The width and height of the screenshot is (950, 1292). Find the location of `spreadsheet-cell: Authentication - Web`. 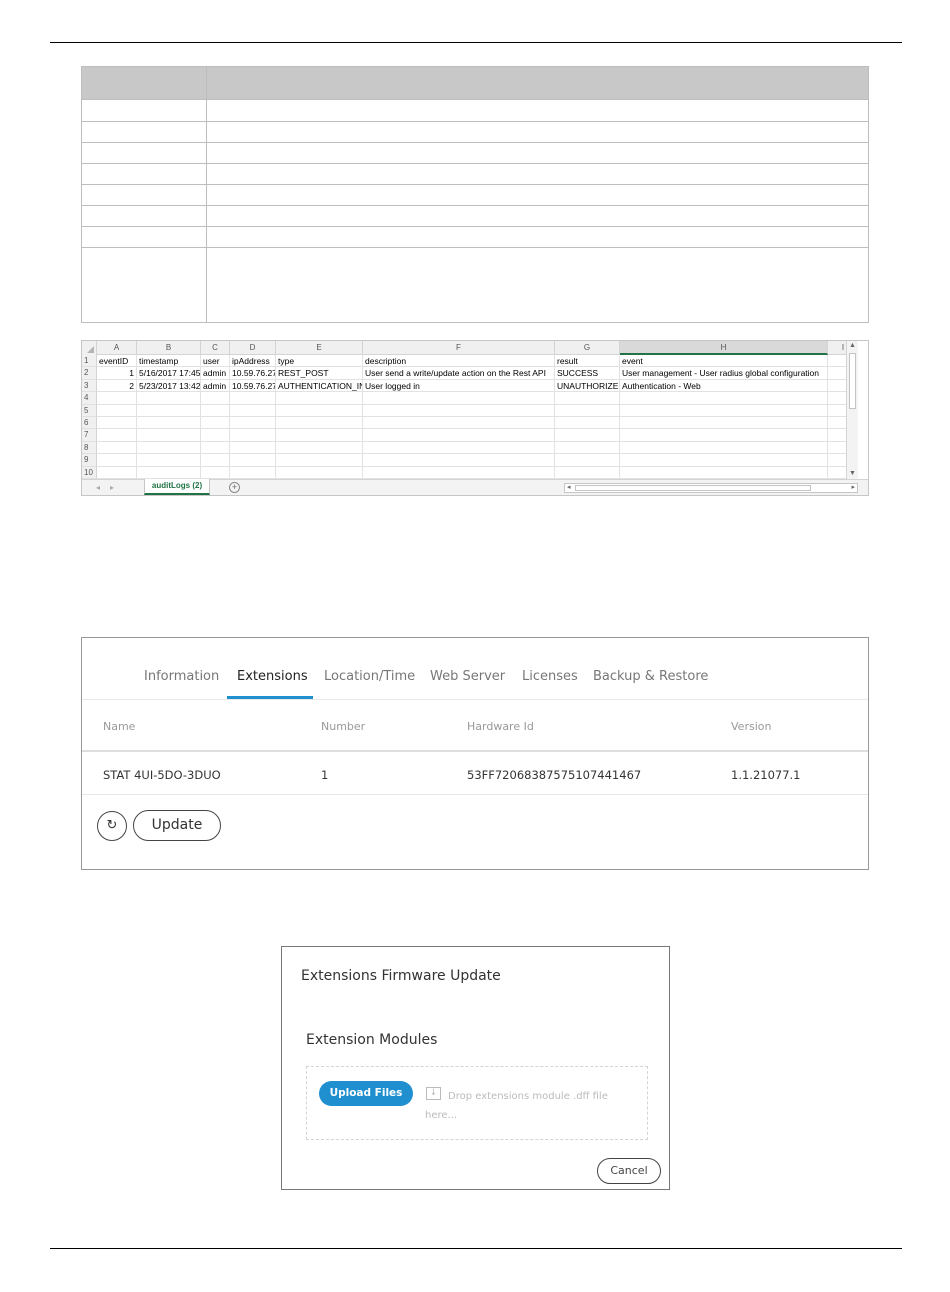

spreadsheet-cell: Authentication - Web is located at coordinates (724, 386).